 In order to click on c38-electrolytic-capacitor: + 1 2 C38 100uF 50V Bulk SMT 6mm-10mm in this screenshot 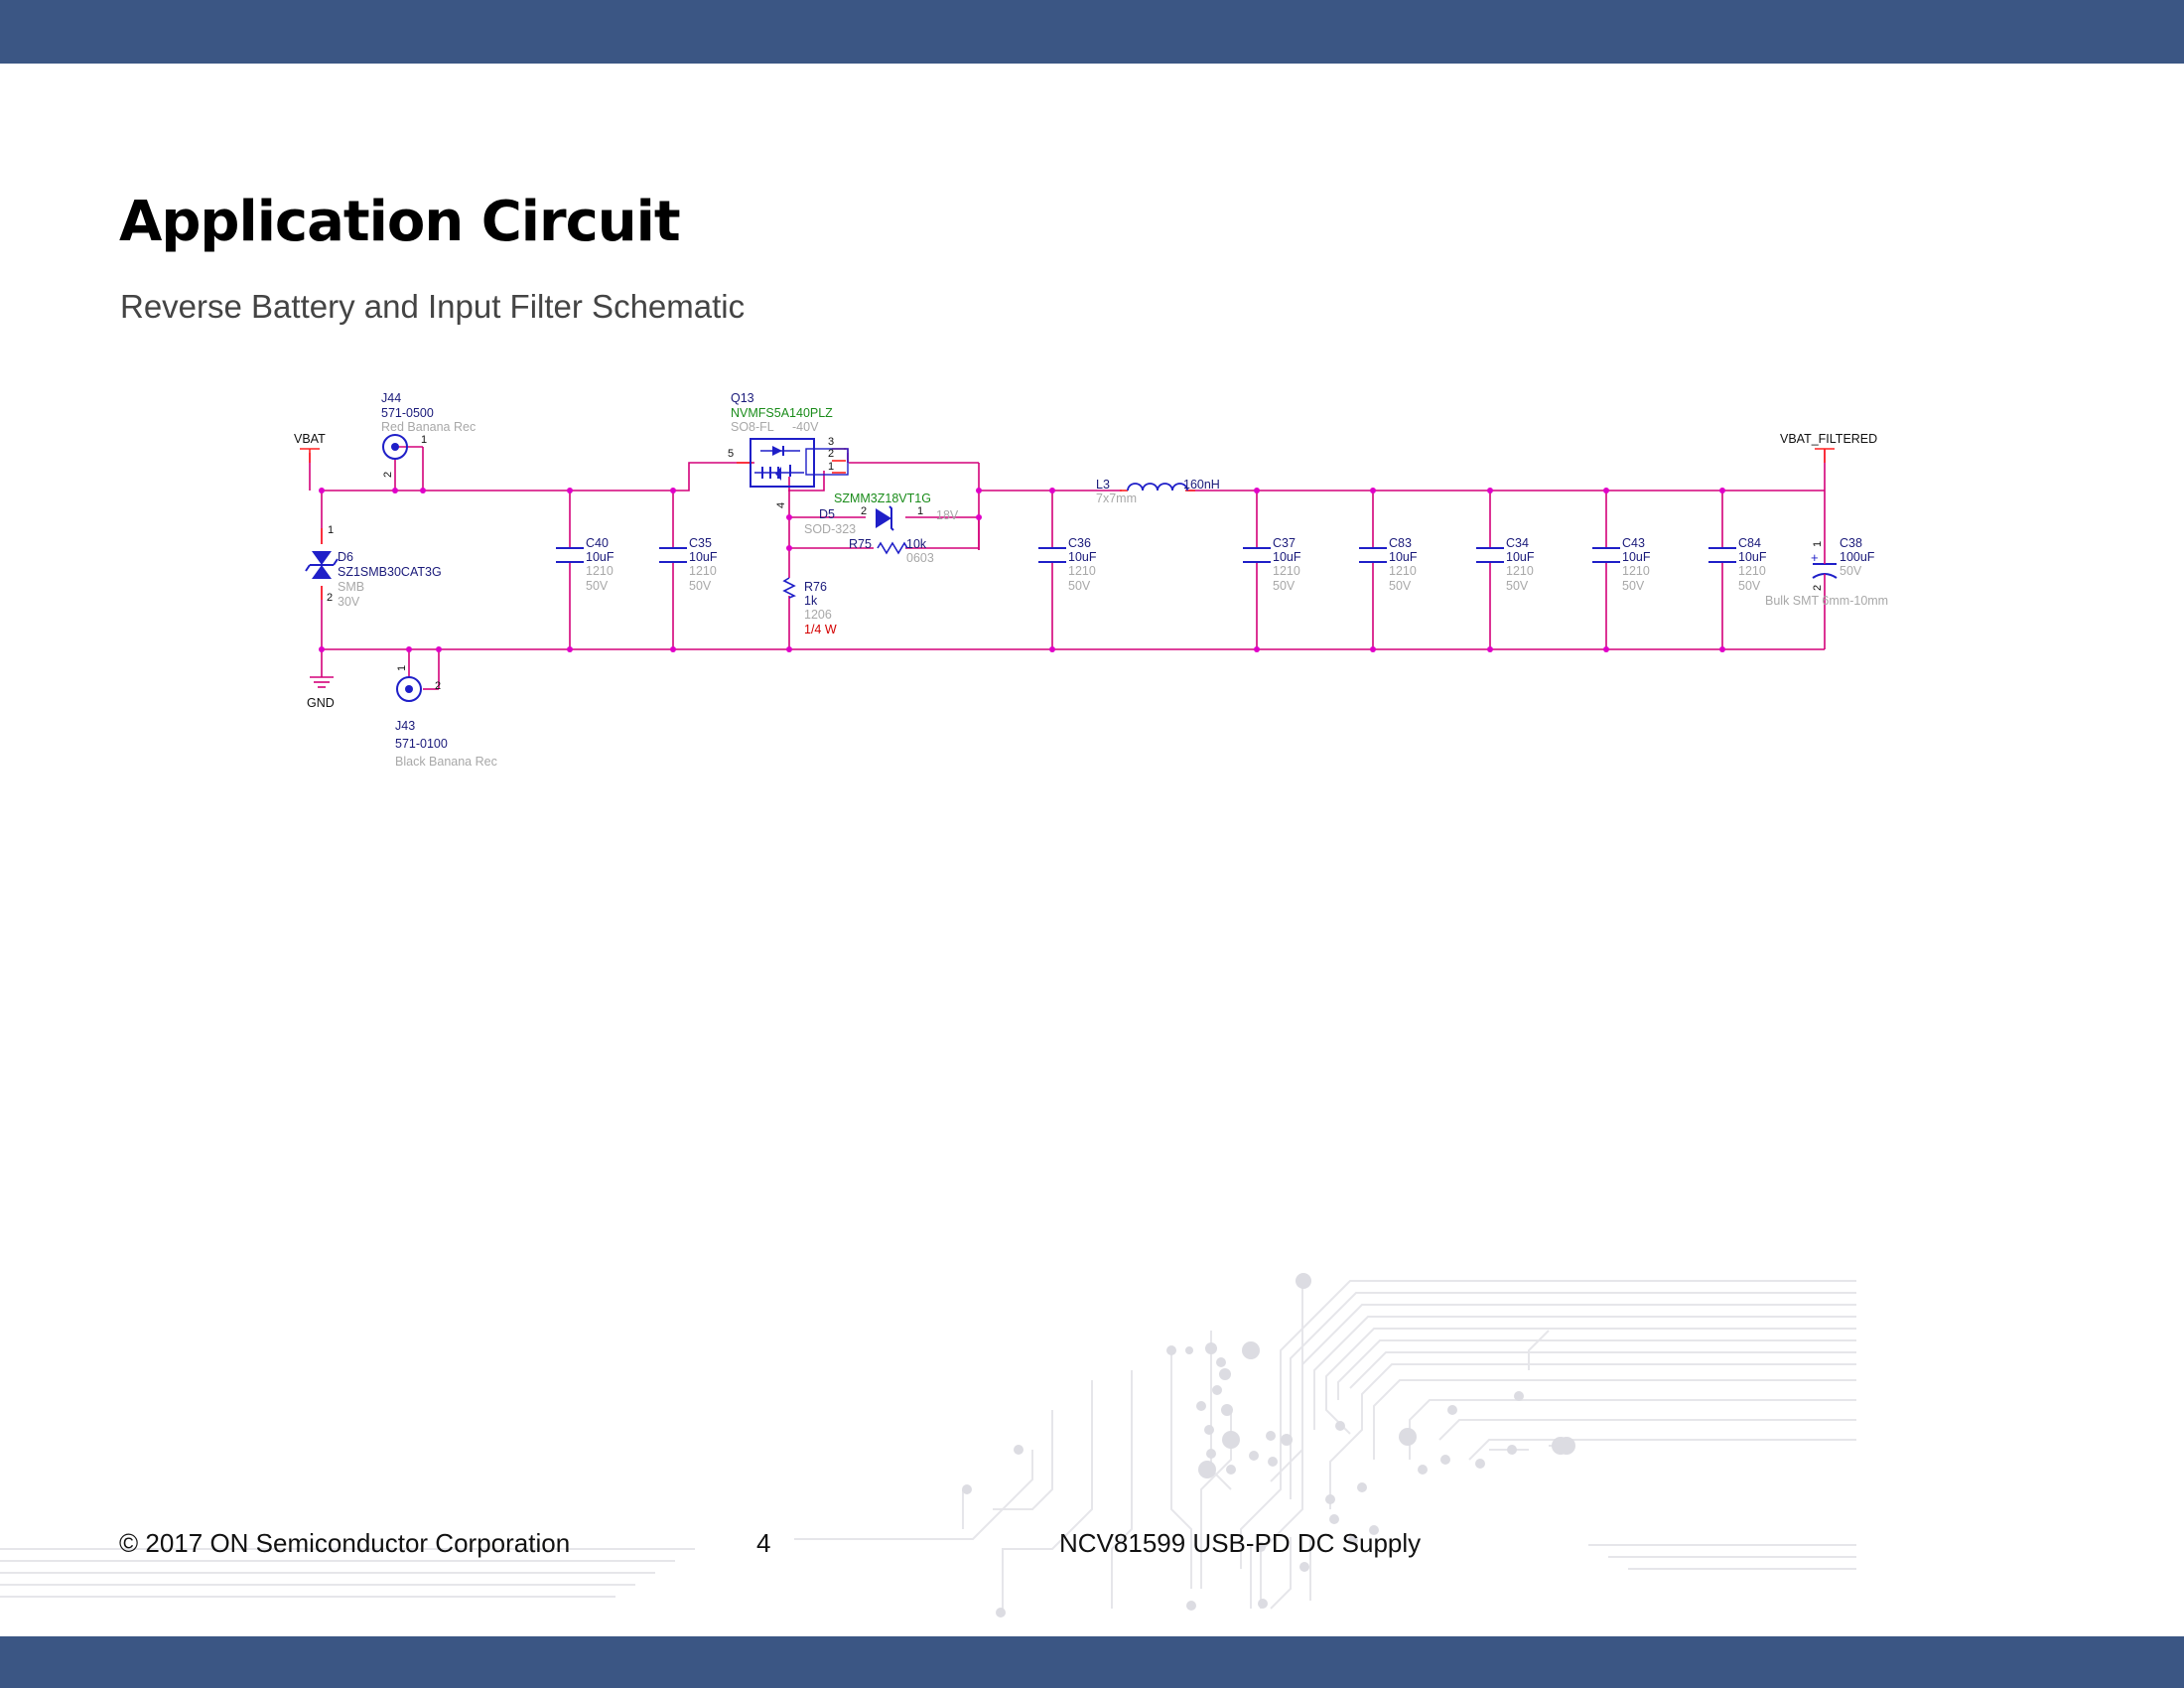, I will do `click(1826, 572)`.